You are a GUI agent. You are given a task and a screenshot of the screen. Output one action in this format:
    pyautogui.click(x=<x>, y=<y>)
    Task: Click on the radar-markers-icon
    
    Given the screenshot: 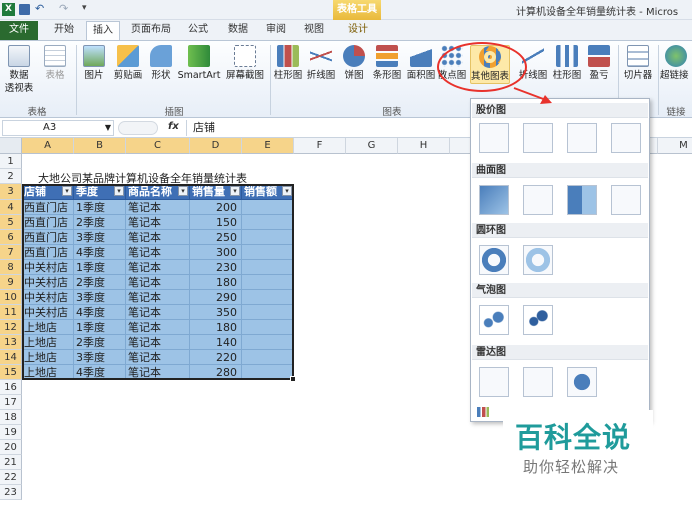 What is the action you would take?
    pyautogui.click(x=538, y=382)
    